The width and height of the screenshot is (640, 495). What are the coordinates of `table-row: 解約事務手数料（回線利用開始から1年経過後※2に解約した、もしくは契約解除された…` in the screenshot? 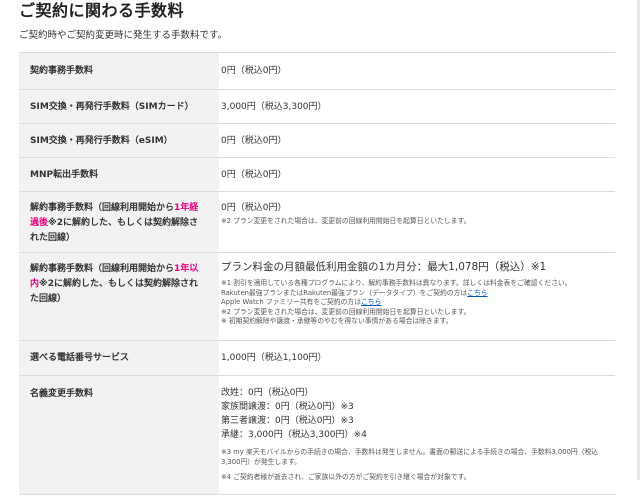 It's located at (317, 222).